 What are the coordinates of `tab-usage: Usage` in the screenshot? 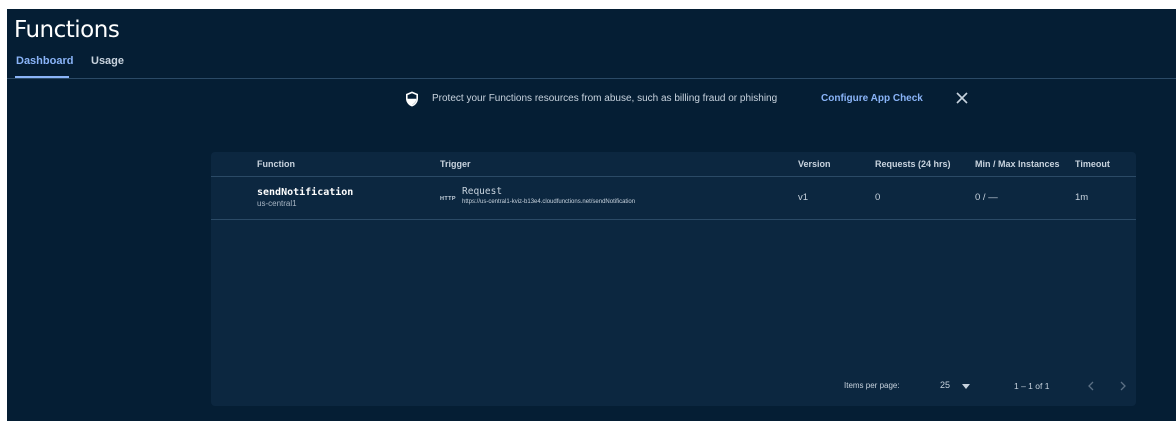 It's located at (107, 61).